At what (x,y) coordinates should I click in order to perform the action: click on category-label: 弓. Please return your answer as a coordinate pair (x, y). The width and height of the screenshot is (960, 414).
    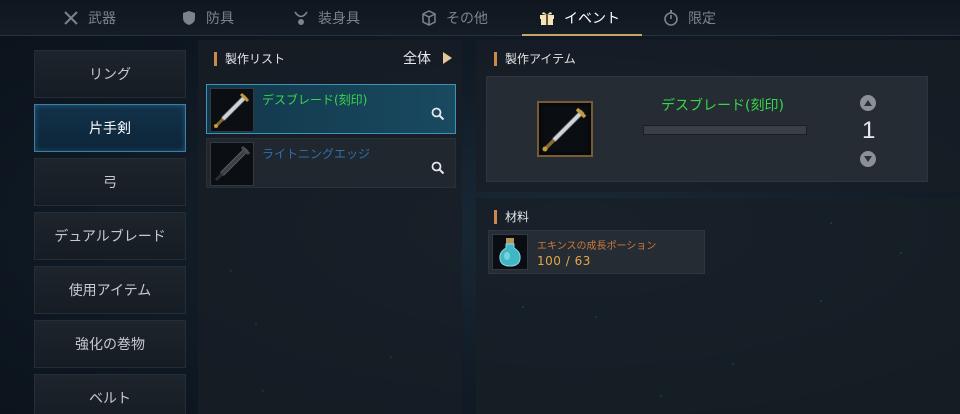
    Looking at the image, I should click on (110, 183).